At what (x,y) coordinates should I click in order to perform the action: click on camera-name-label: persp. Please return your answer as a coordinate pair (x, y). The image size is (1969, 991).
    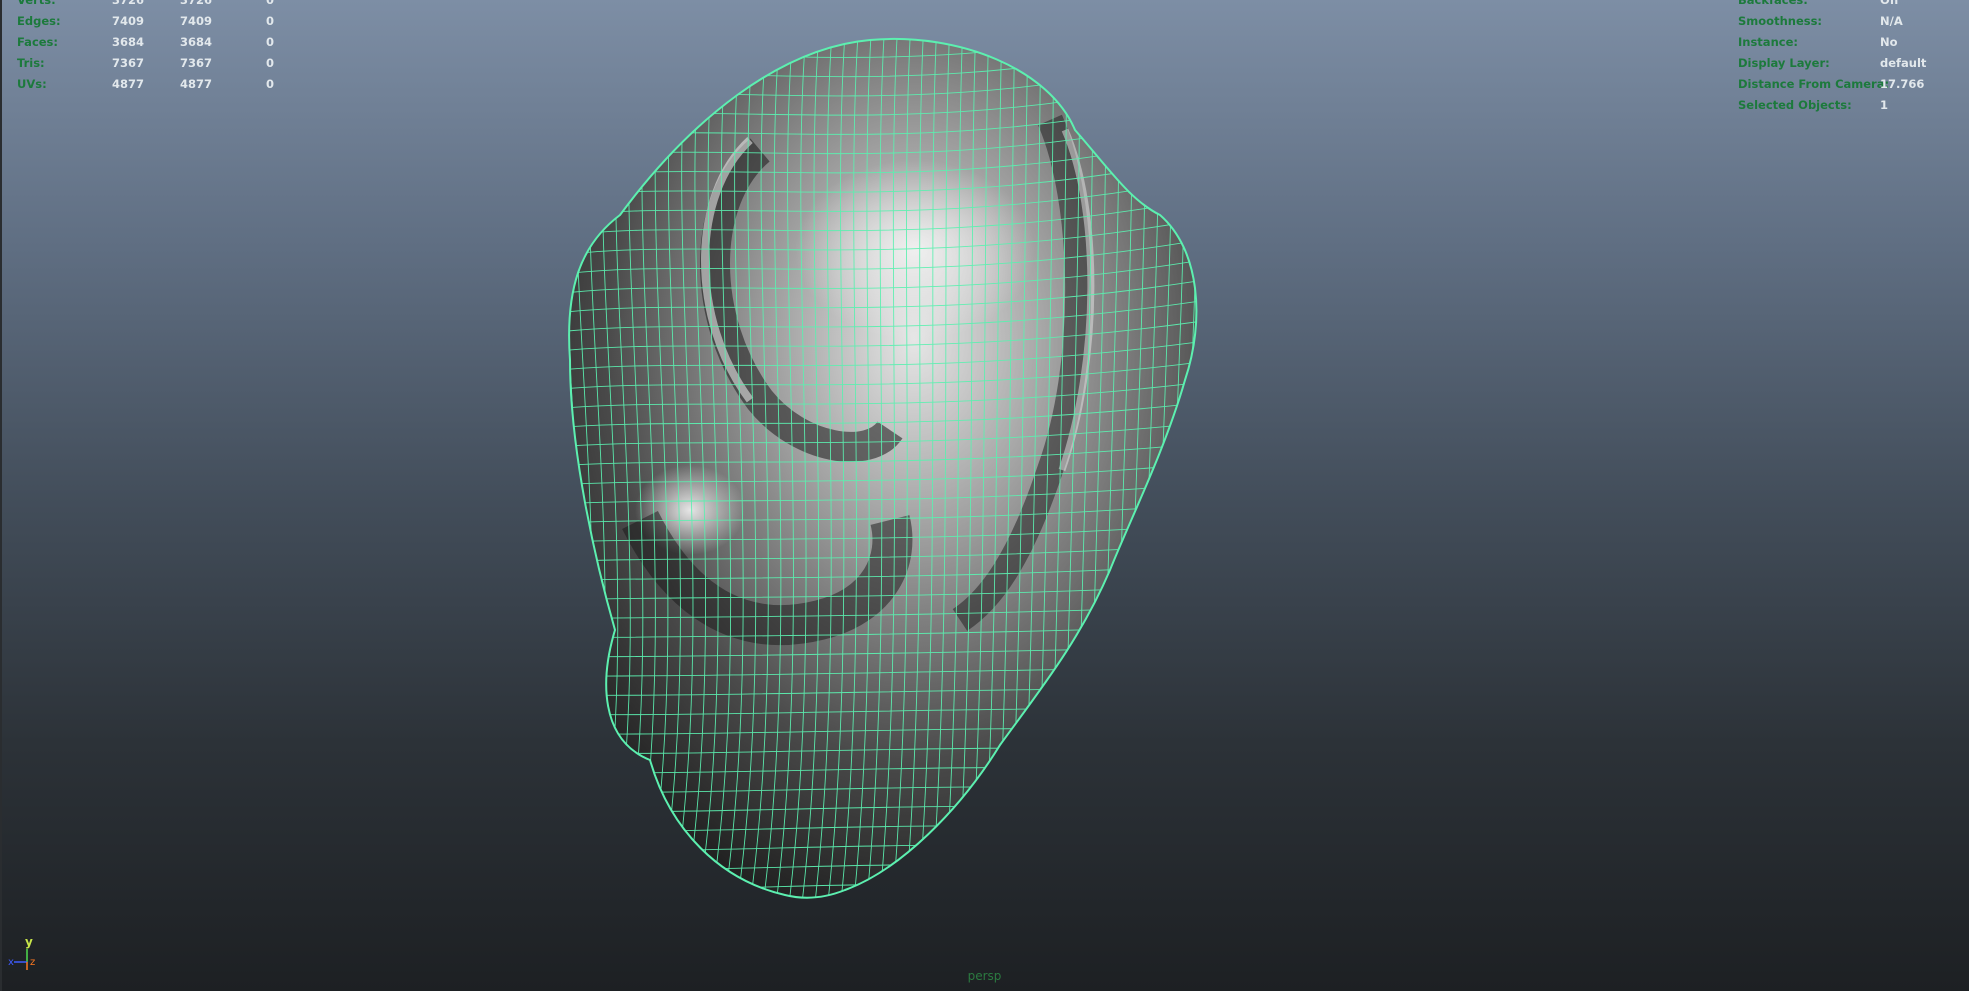
    Looking at the image, I should click on (984, 976).